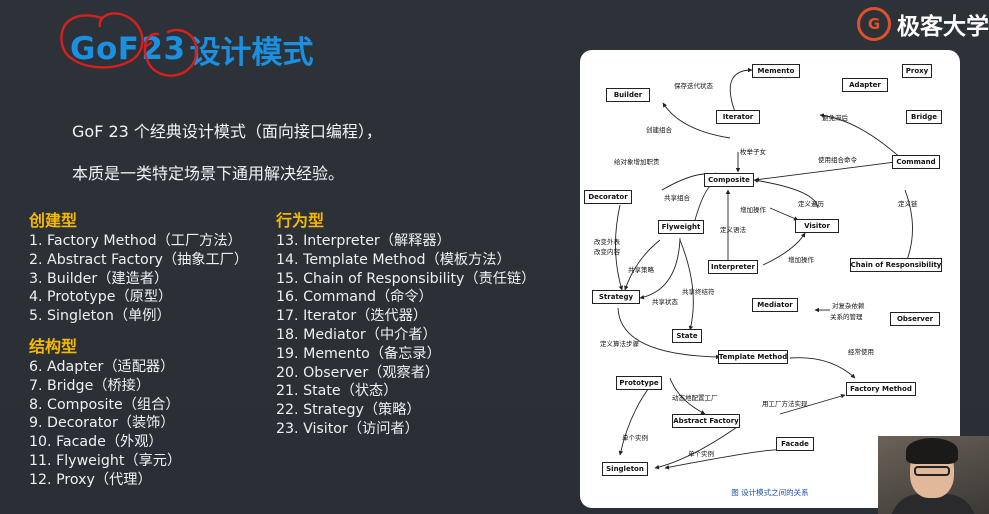 Image resolution: width=989 pixels, height=514 pixels. What do you see at coordinates (608, 197) in the screenshot?
I see `box-decorator: Decorator` at bounding box center [608, 197].